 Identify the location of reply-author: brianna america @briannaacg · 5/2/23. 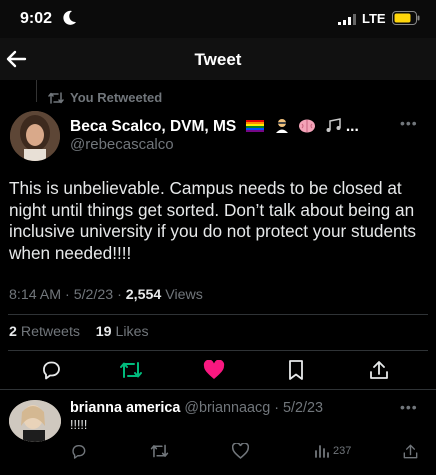
(196, 408).